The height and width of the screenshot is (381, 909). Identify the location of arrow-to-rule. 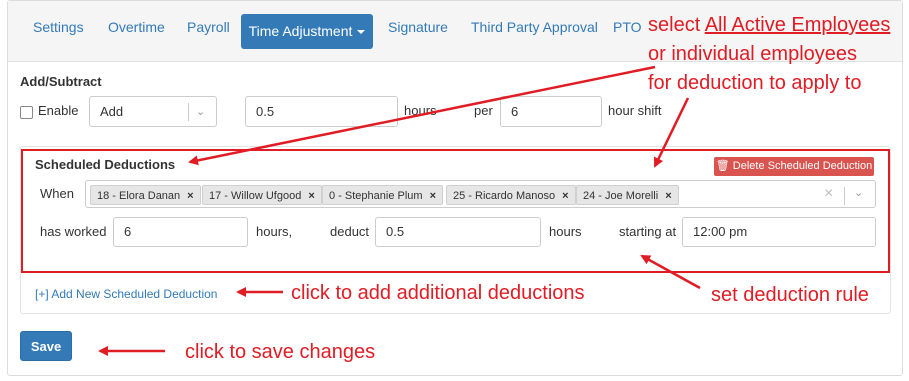
(670, 272).